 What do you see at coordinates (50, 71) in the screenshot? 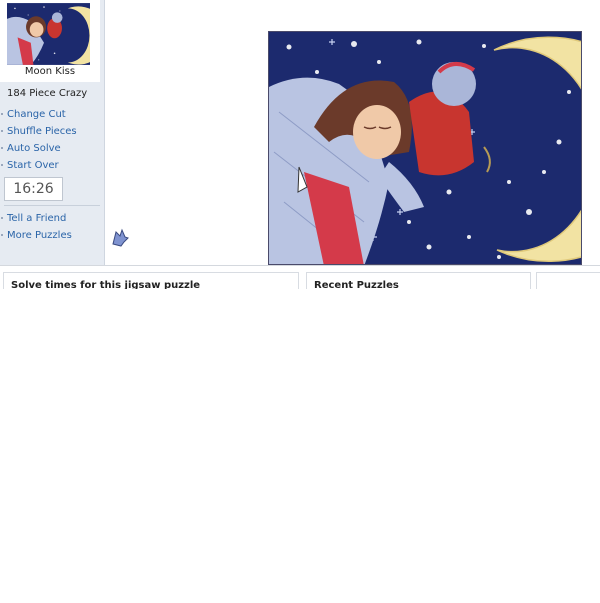
I see `puzzle-title: Moon Kiss` at bounding box center [50, 71].